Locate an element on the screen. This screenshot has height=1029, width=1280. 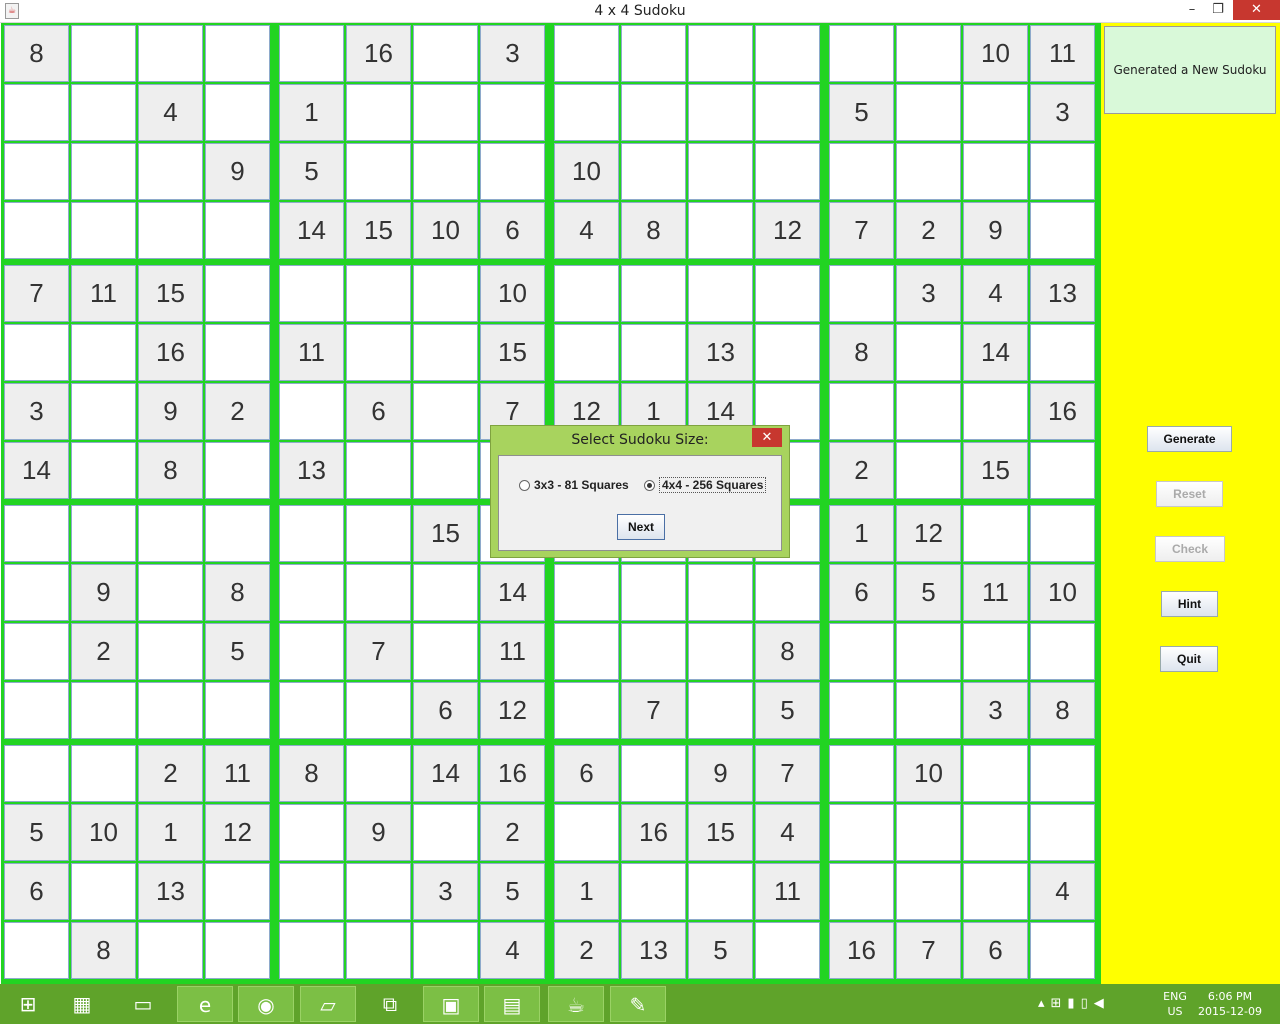
chrome-icon: ◉ is located at coordinates (266, 1004).